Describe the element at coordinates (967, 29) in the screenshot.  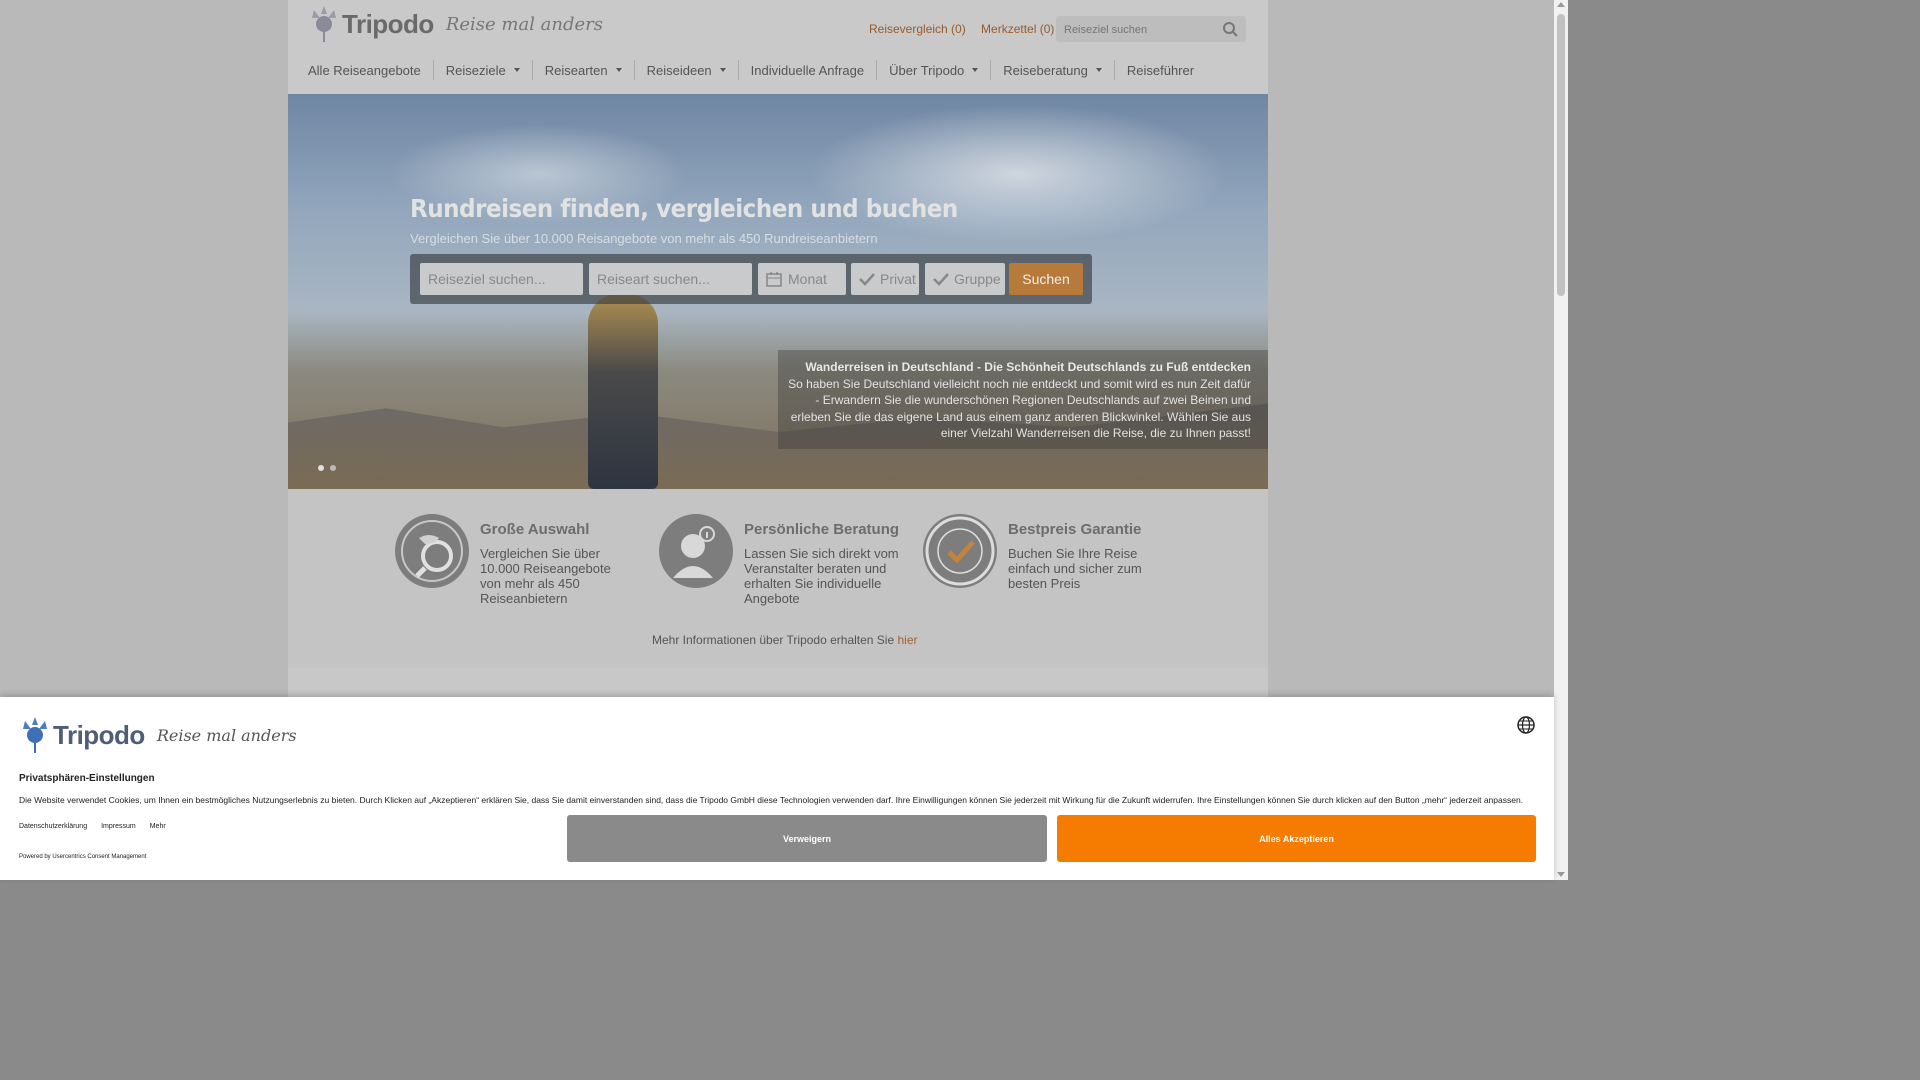
I see `top-links: Reisevergleich (0) Merkzettel (0)` at that location.